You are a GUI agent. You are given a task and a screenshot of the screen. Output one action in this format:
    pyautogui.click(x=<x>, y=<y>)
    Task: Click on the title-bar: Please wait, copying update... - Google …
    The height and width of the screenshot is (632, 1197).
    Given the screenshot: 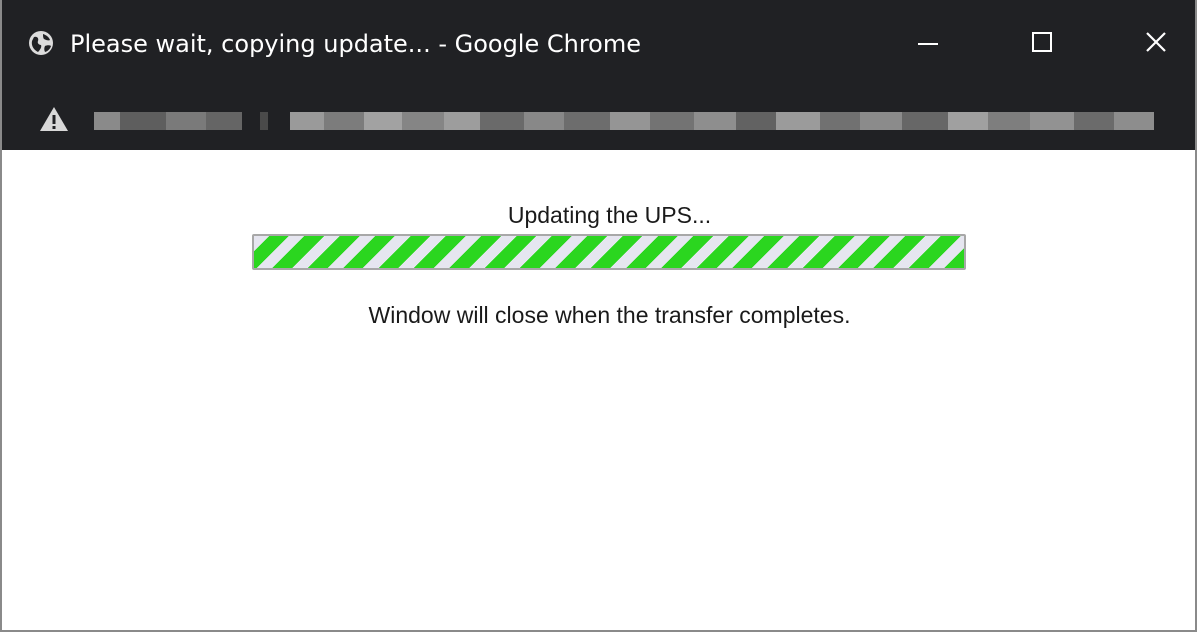 What is the action you would take?
    pyautogui.click(x=598, y=45)
    